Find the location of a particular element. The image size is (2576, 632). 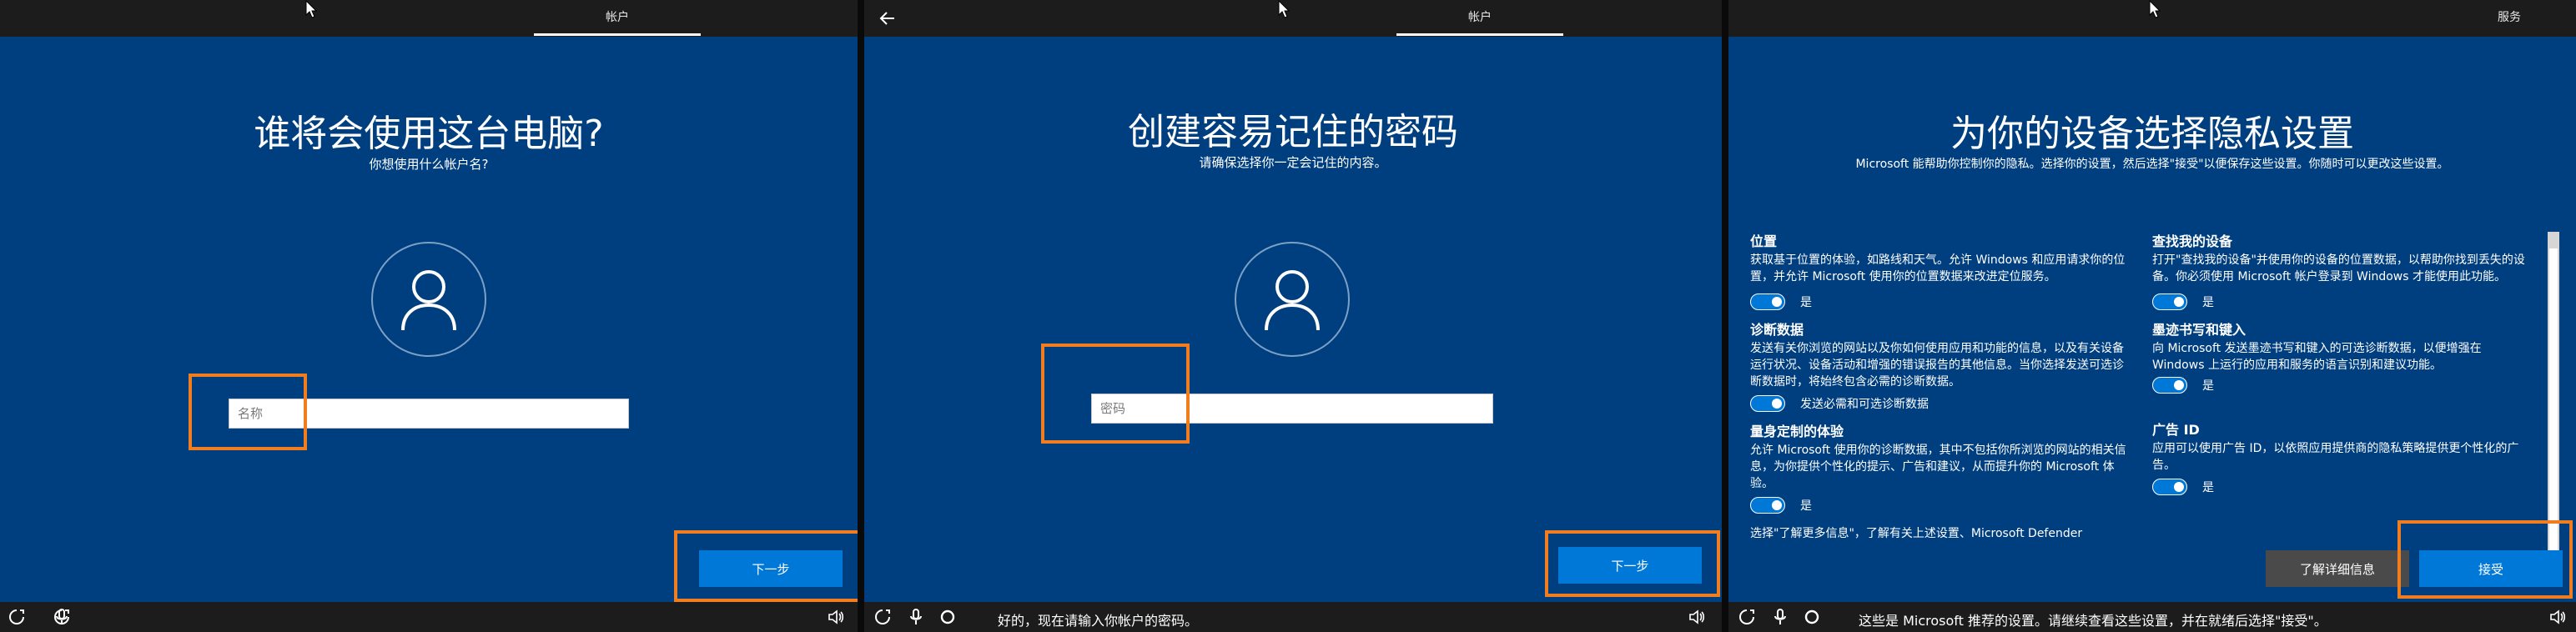

setting-title: 墨迹书写和键入 is located at coordinates (2199, 330).